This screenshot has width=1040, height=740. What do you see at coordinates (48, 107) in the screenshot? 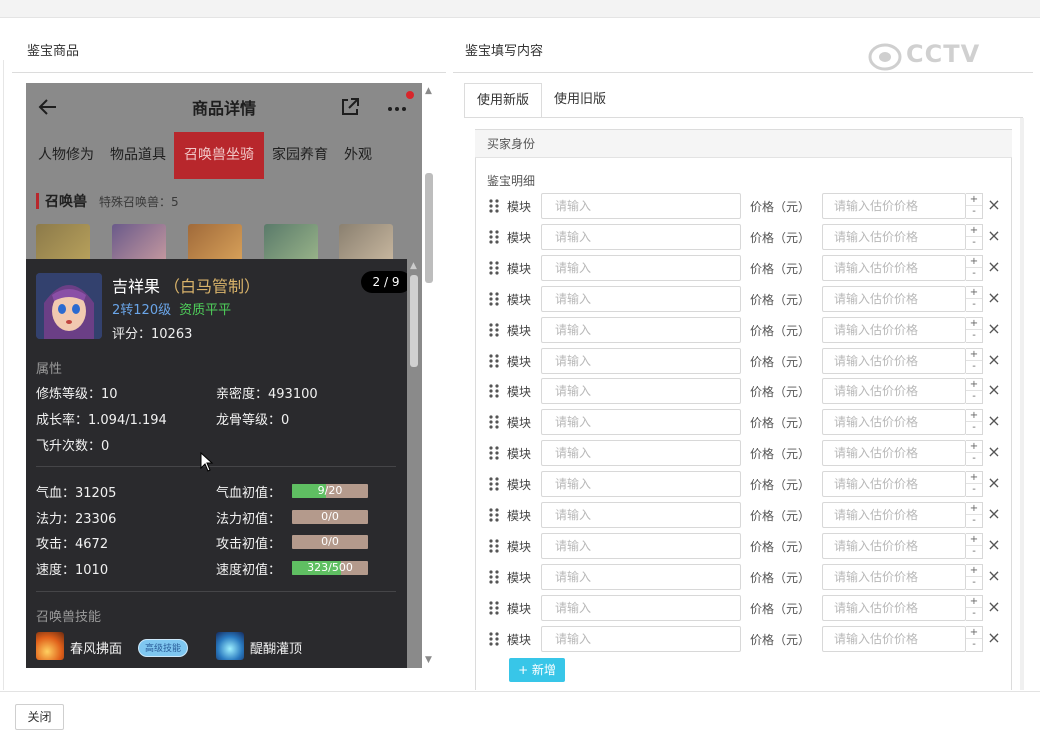
I see `back-arrow-icon` at bounding box center [48, 107].